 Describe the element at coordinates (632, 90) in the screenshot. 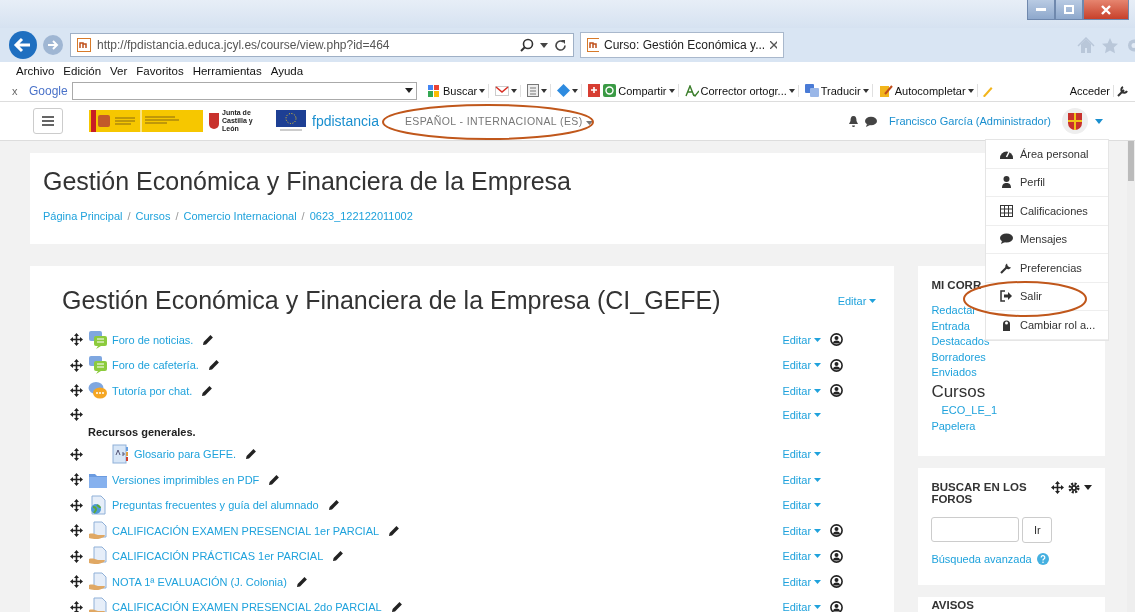

I see `toolbar-button: Compartir` at that location.